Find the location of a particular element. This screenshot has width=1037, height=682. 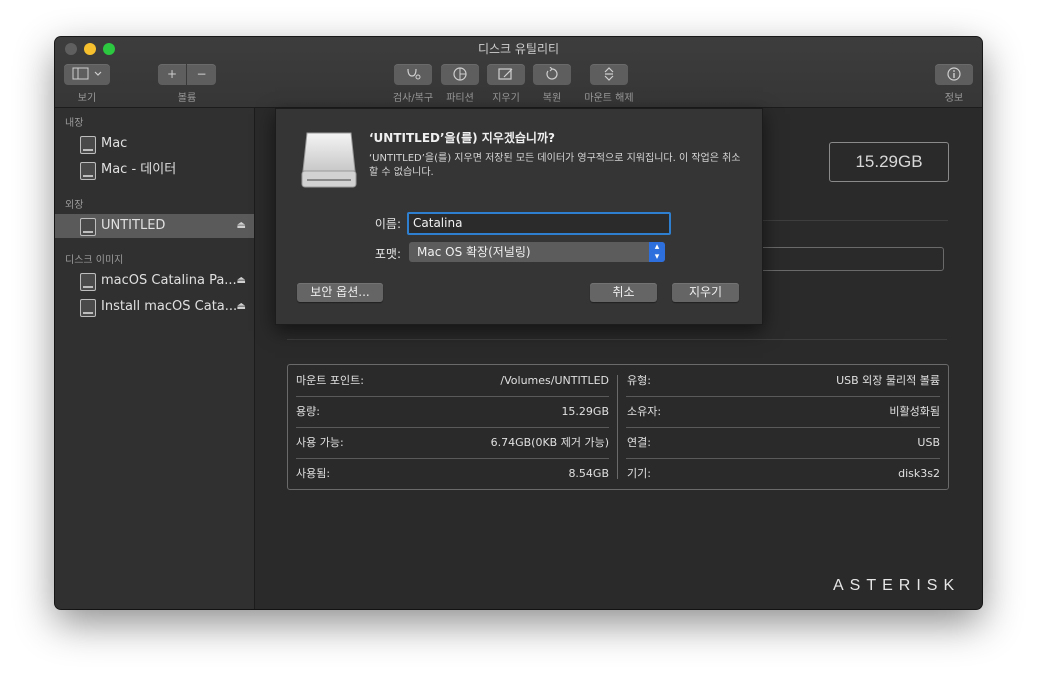

remove-volume-button: − is located at coordinates (201, 74).